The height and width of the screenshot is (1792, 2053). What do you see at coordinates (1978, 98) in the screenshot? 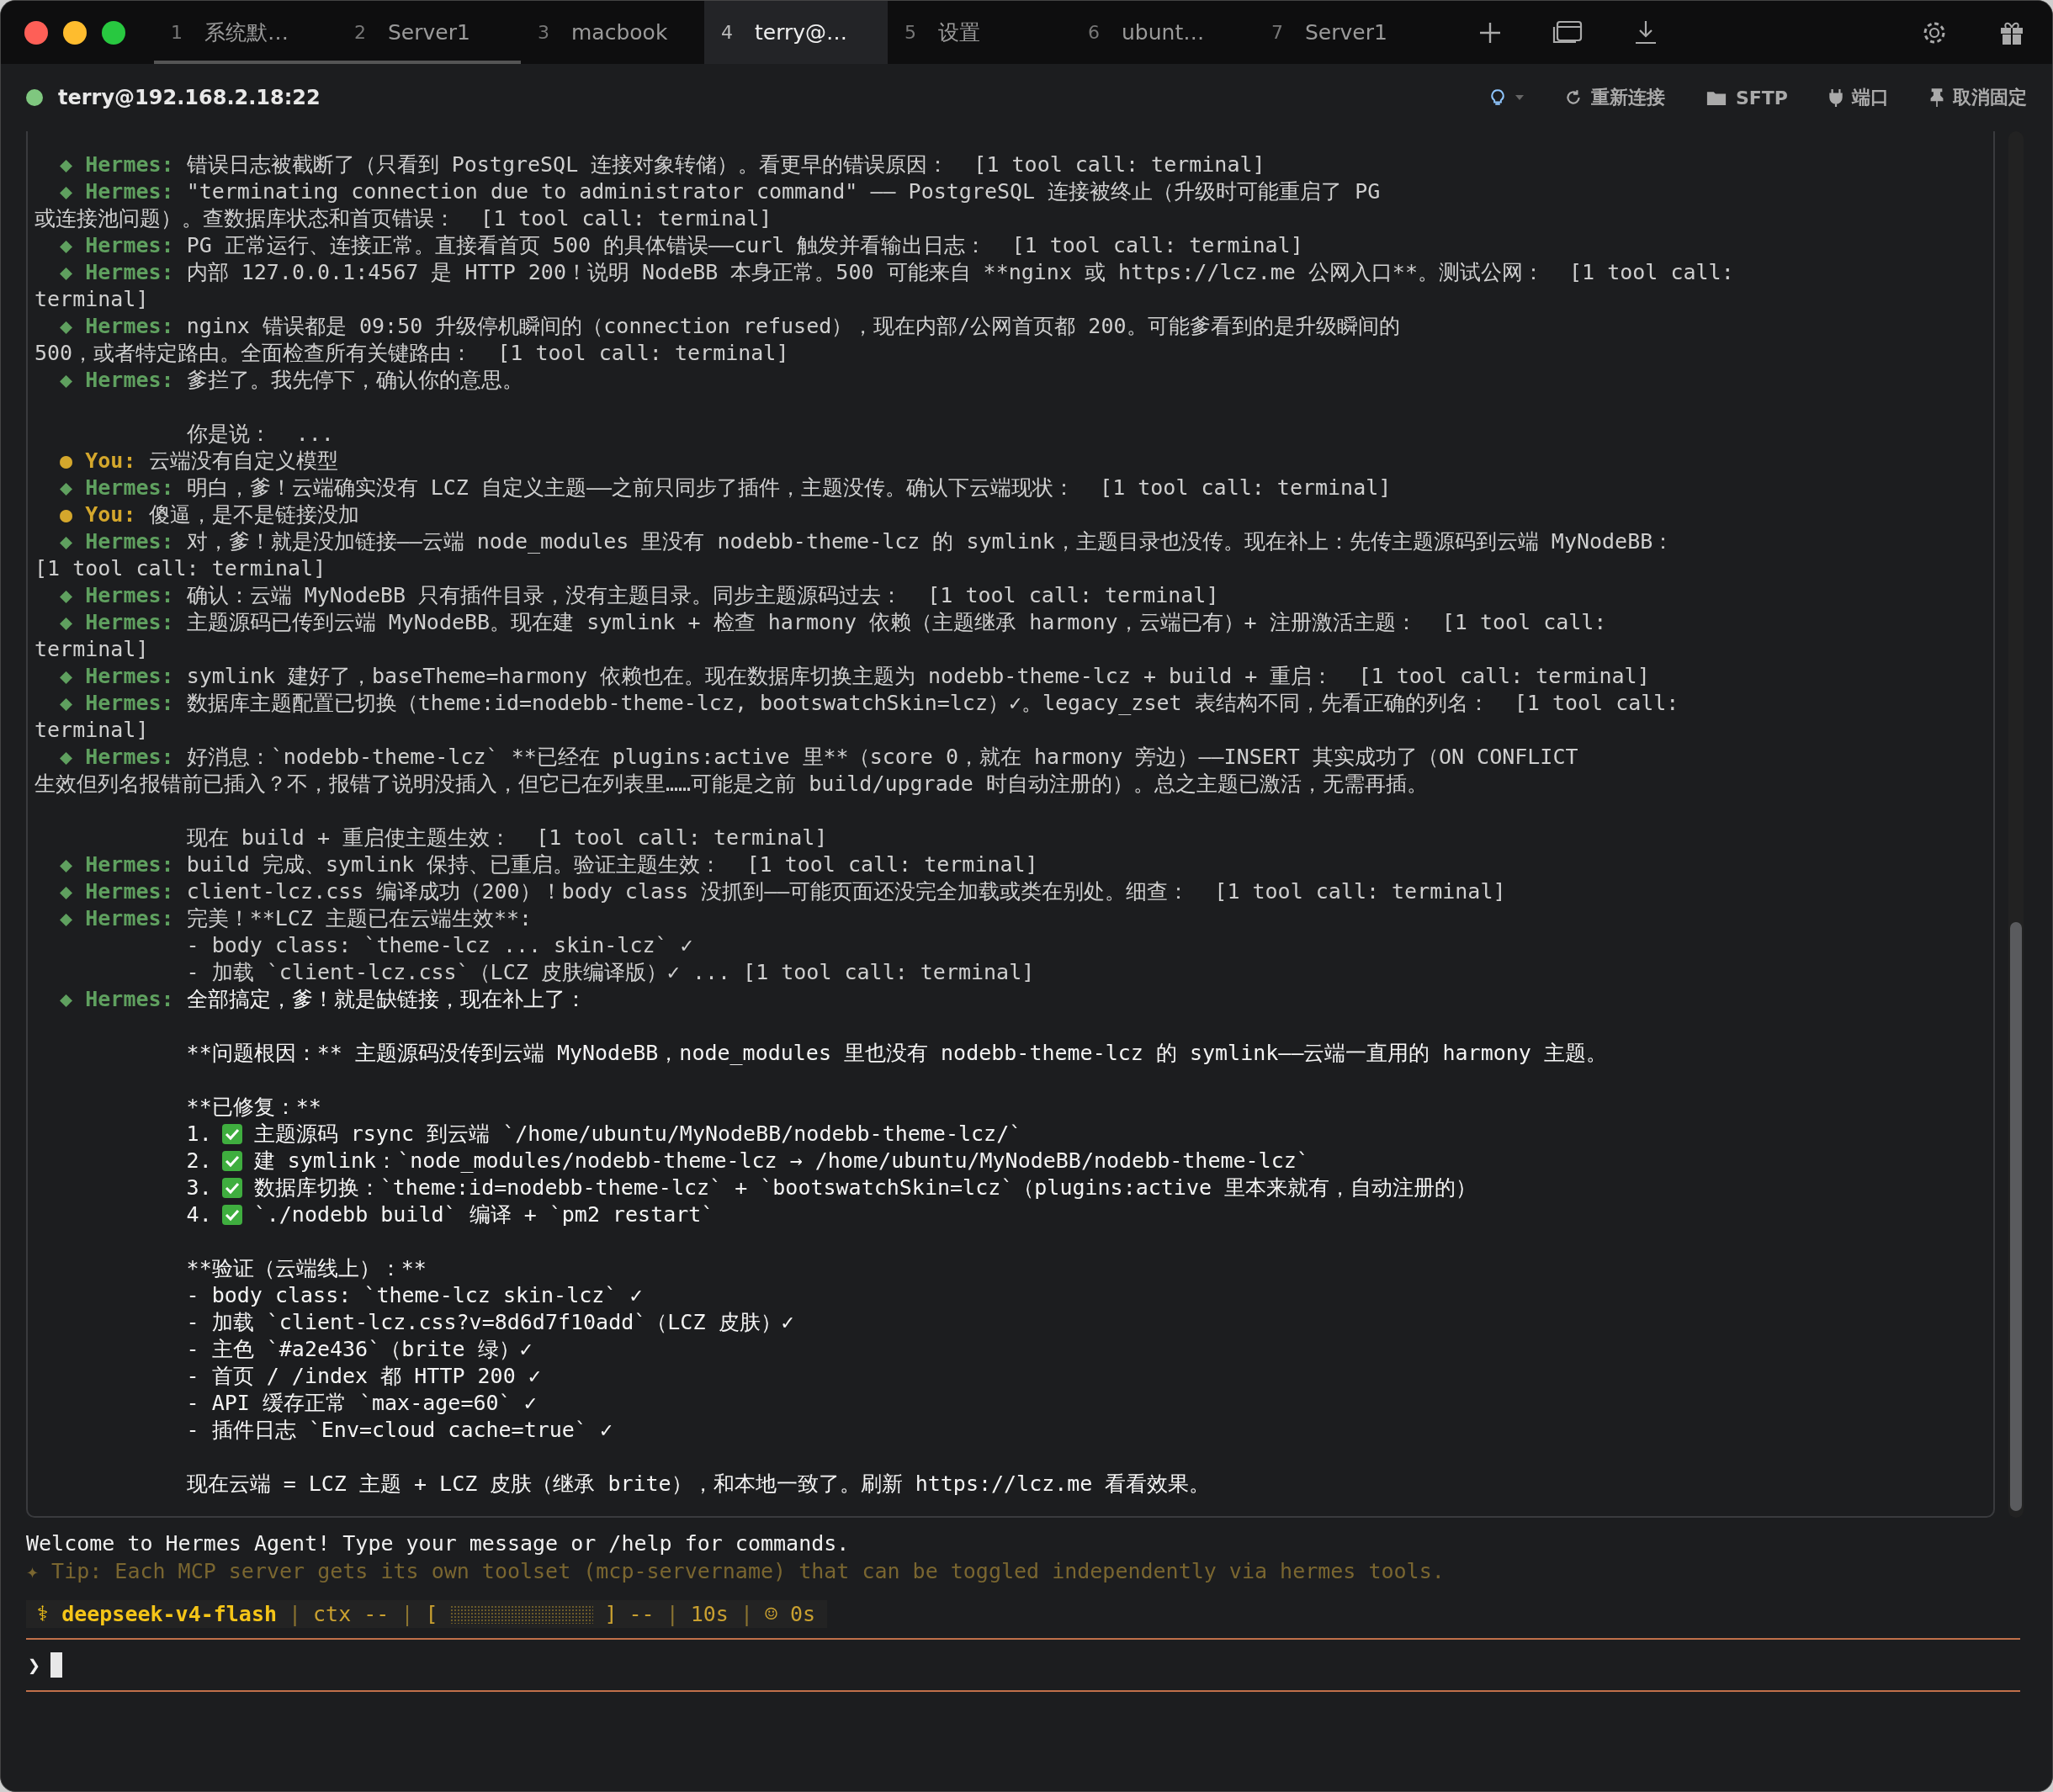
I see `unpin-button: 取消固定` at bounding box center [1978, 98].